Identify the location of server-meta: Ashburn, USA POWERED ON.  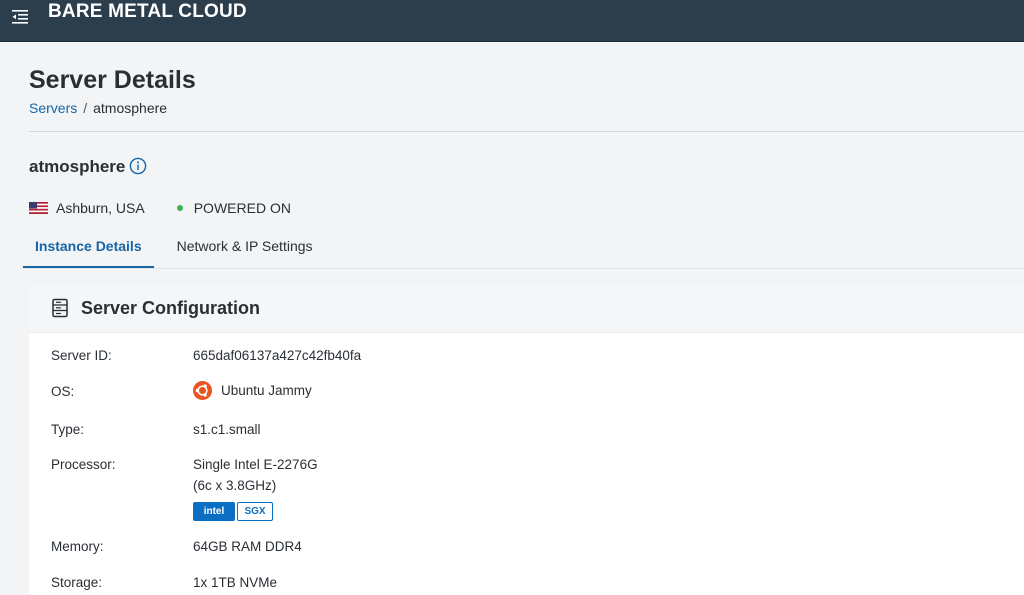
(160, 208).